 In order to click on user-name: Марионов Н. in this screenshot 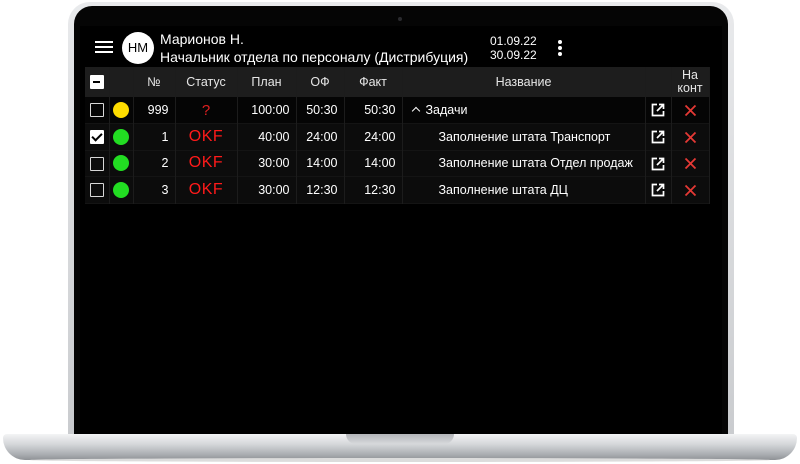, I will do `click(202, 39)`.